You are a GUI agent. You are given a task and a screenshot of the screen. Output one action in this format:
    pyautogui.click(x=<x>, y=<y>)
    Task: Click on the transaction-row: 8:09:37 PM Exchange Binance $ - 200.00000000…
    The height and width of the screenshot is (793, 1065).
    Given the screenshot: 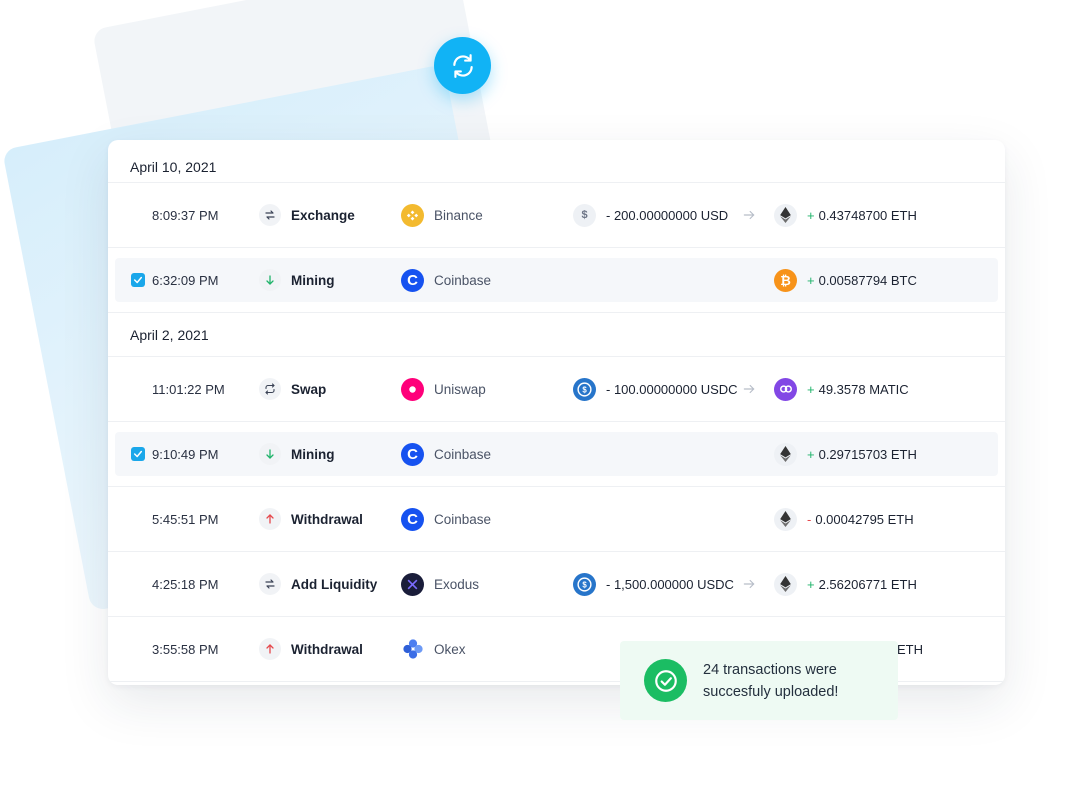 What is the action you would take?
    pyautogui.click(x=556, y=215)
    